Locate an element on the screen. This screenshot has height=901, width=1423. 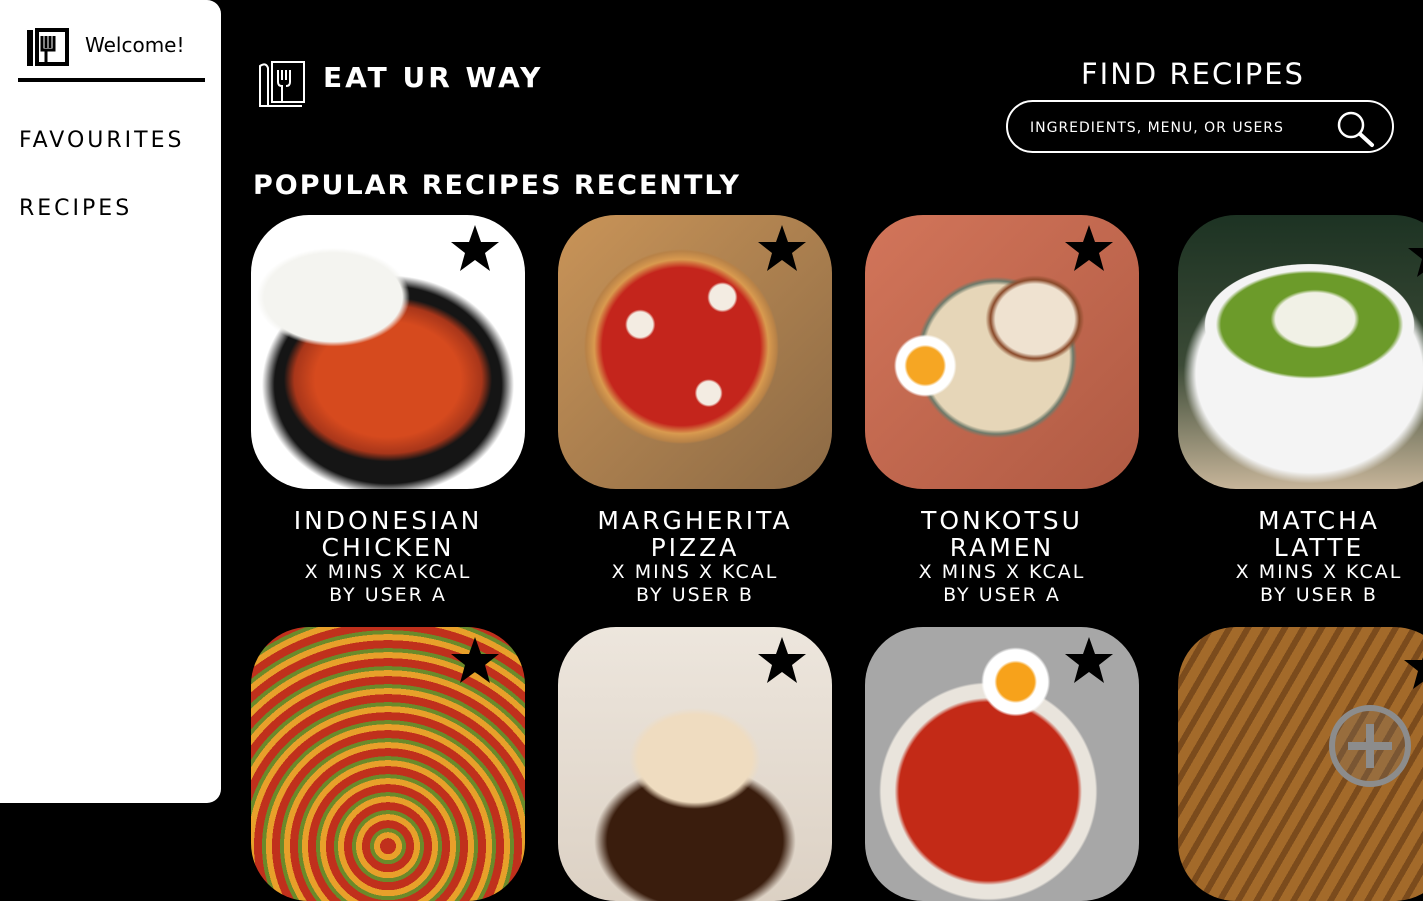
sidebar-item-recipes: RECIPES is located at coordinates (75, 208).